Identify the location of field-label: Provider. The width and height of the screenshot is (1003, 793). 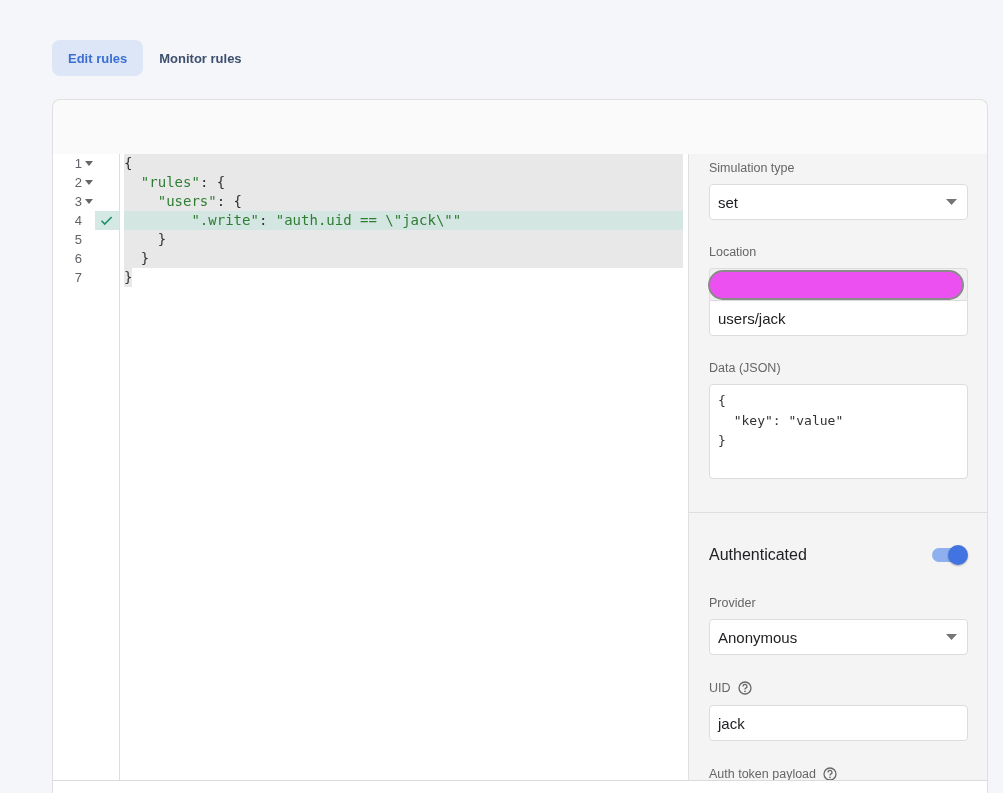
(733, 603).